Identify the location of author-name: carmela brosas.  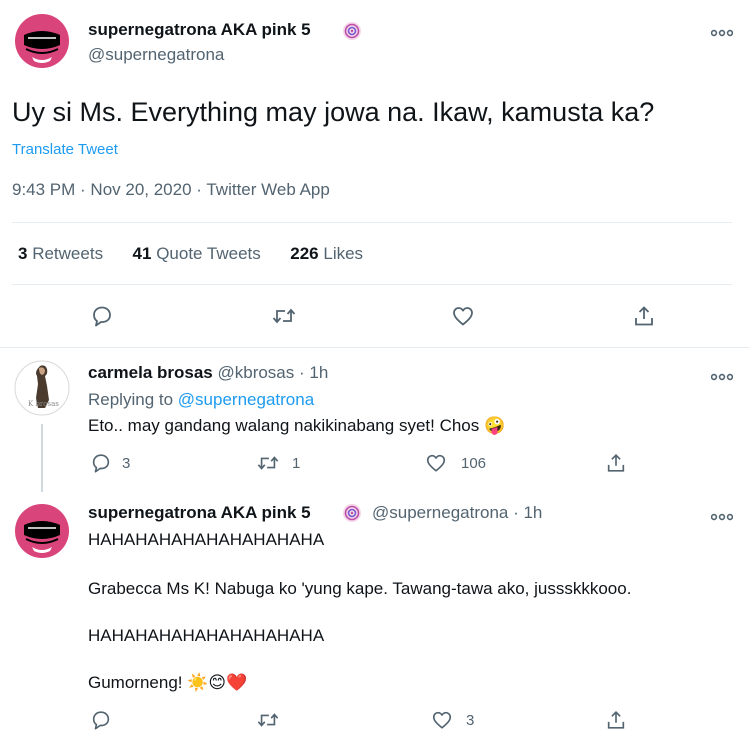
(150, 372).